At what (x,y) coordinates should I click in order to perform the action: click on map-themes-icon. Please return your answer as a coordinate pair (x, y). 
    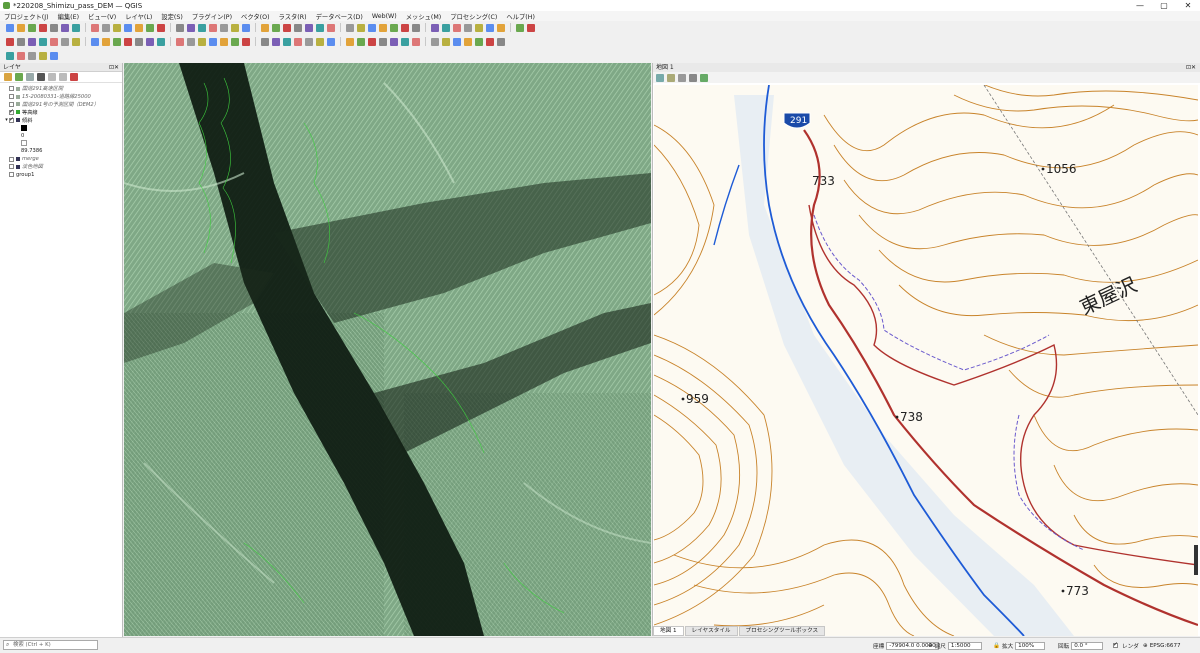
    Looking at the image, I should click on (704, 77).